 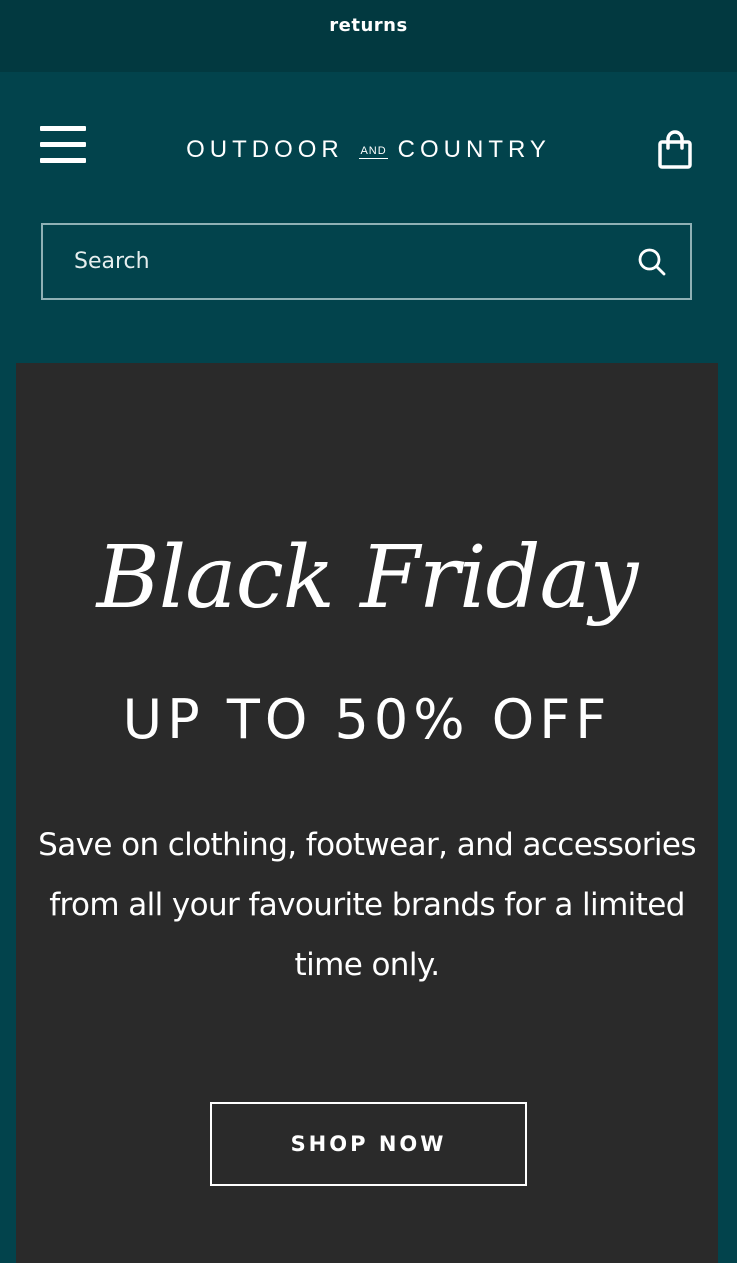 What do you see at coordinates (368, 1144) in the screenshot?
I see `shop-now-button: SHOP NOW` at bounding box center [368, 1144].